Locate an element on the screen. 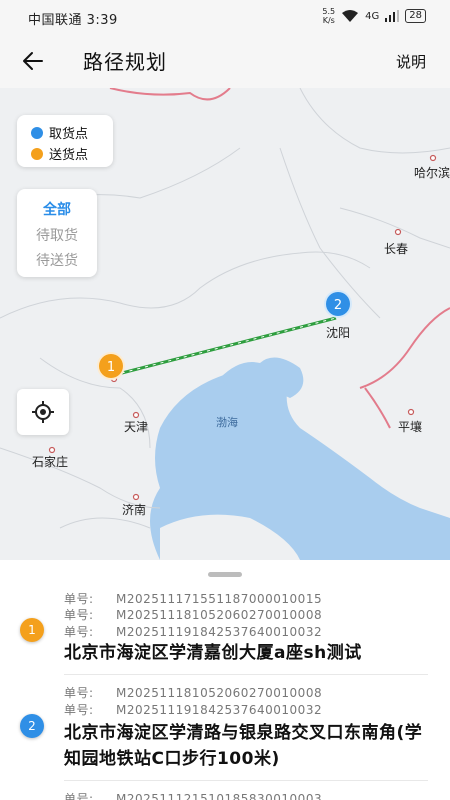  wifi-icon is located at coordinates (350, 16).